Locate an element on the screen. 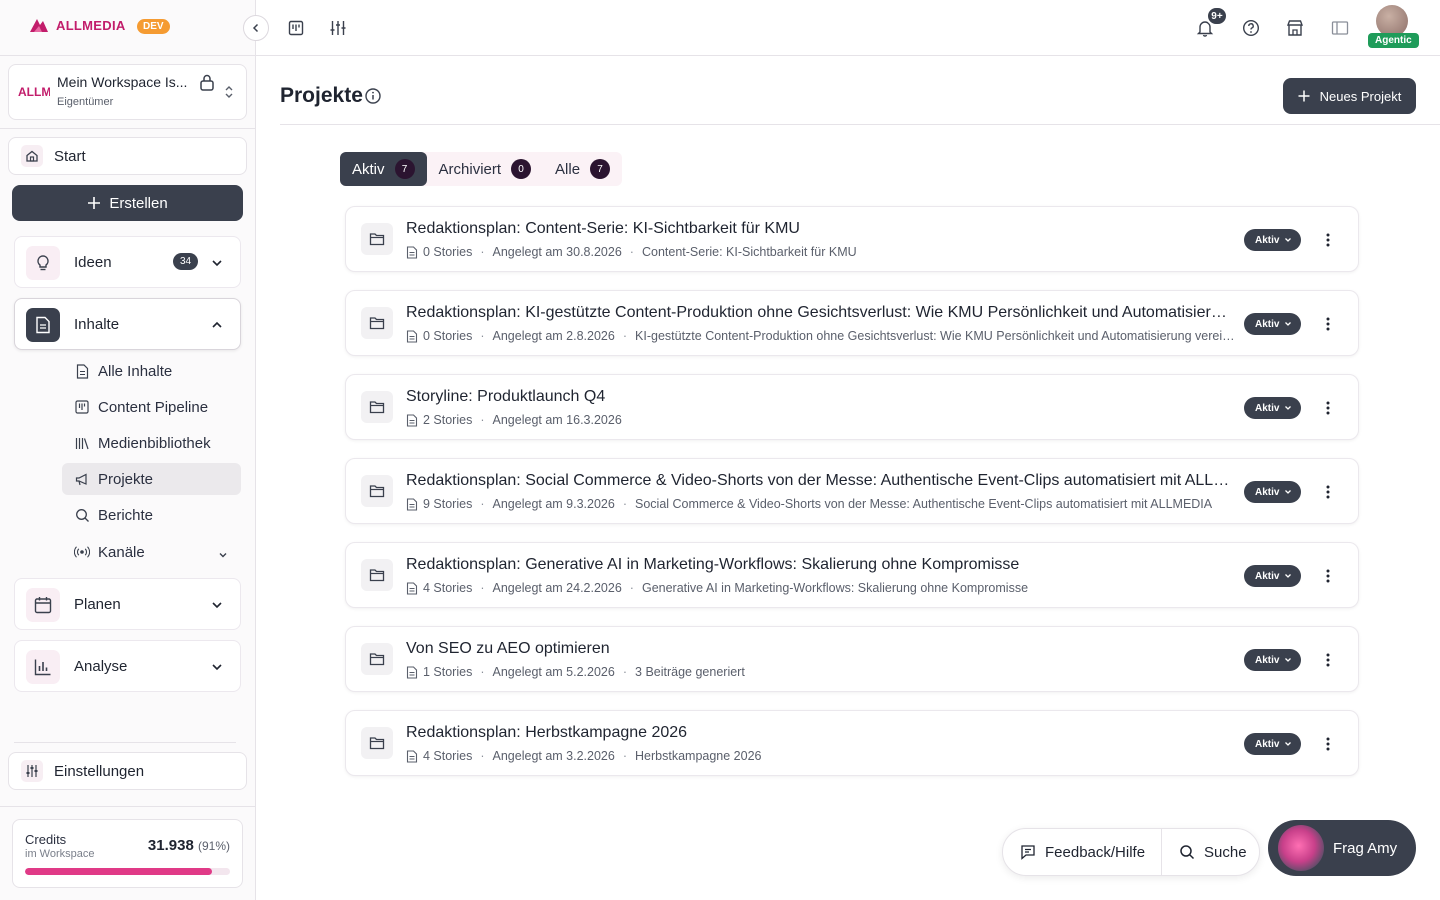 Image resolution: width=1440 pixels, height=900 pixels. sidebar-subitem-kanaele: Kanäle is located at coordinates (151, 552).